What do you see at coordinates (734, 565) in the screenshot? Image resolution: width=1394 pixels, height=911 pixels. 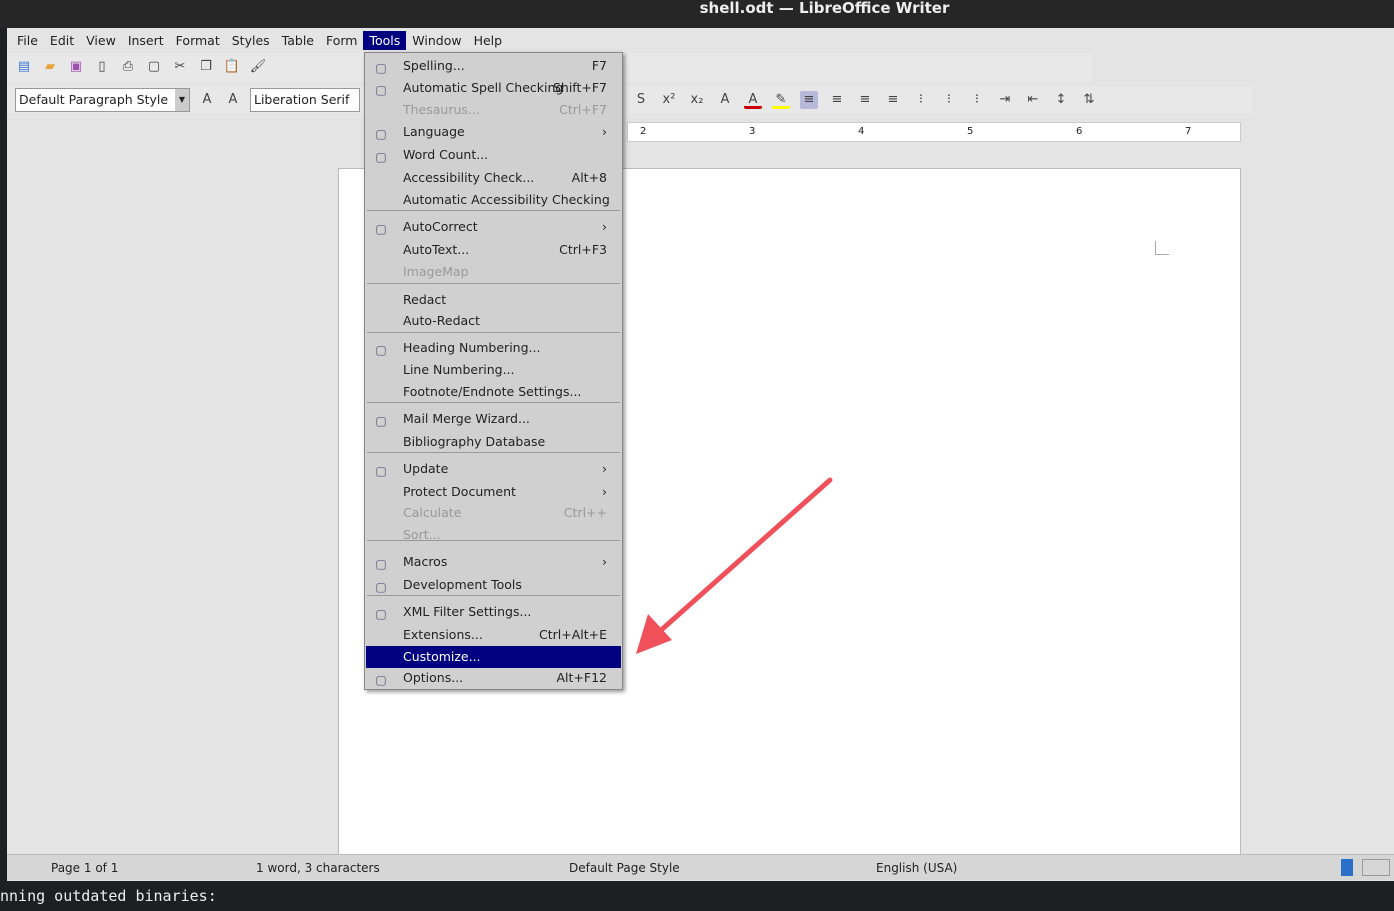 I see `annotation-arrow` at bounding box center [734, 565].